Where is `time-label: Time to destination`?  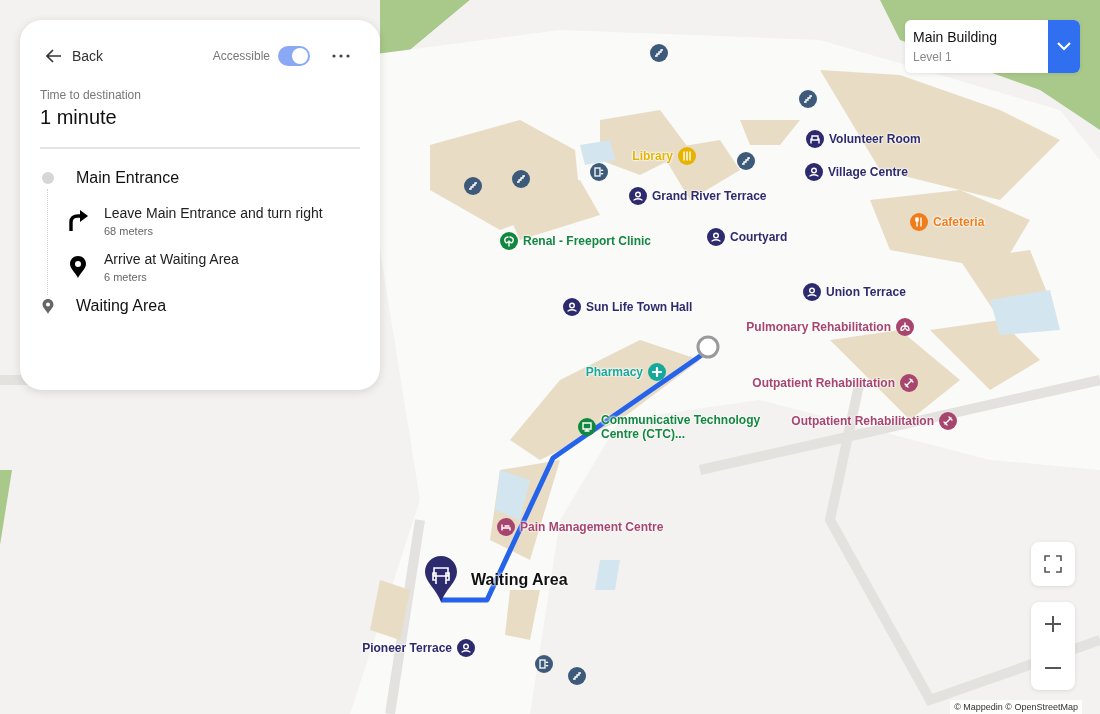
time-label: Time to destination is located at coordinates (91, 95).